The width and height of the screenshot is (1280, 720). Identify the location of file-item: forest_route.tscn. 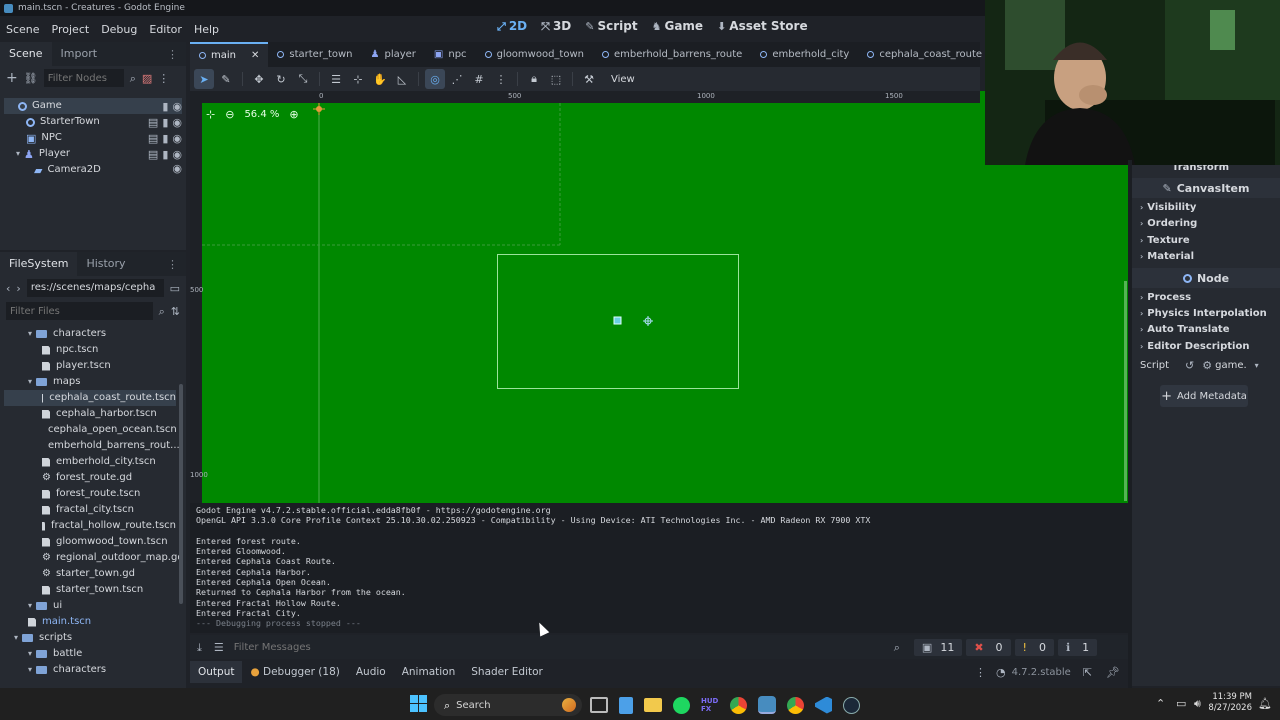
(90, 494).